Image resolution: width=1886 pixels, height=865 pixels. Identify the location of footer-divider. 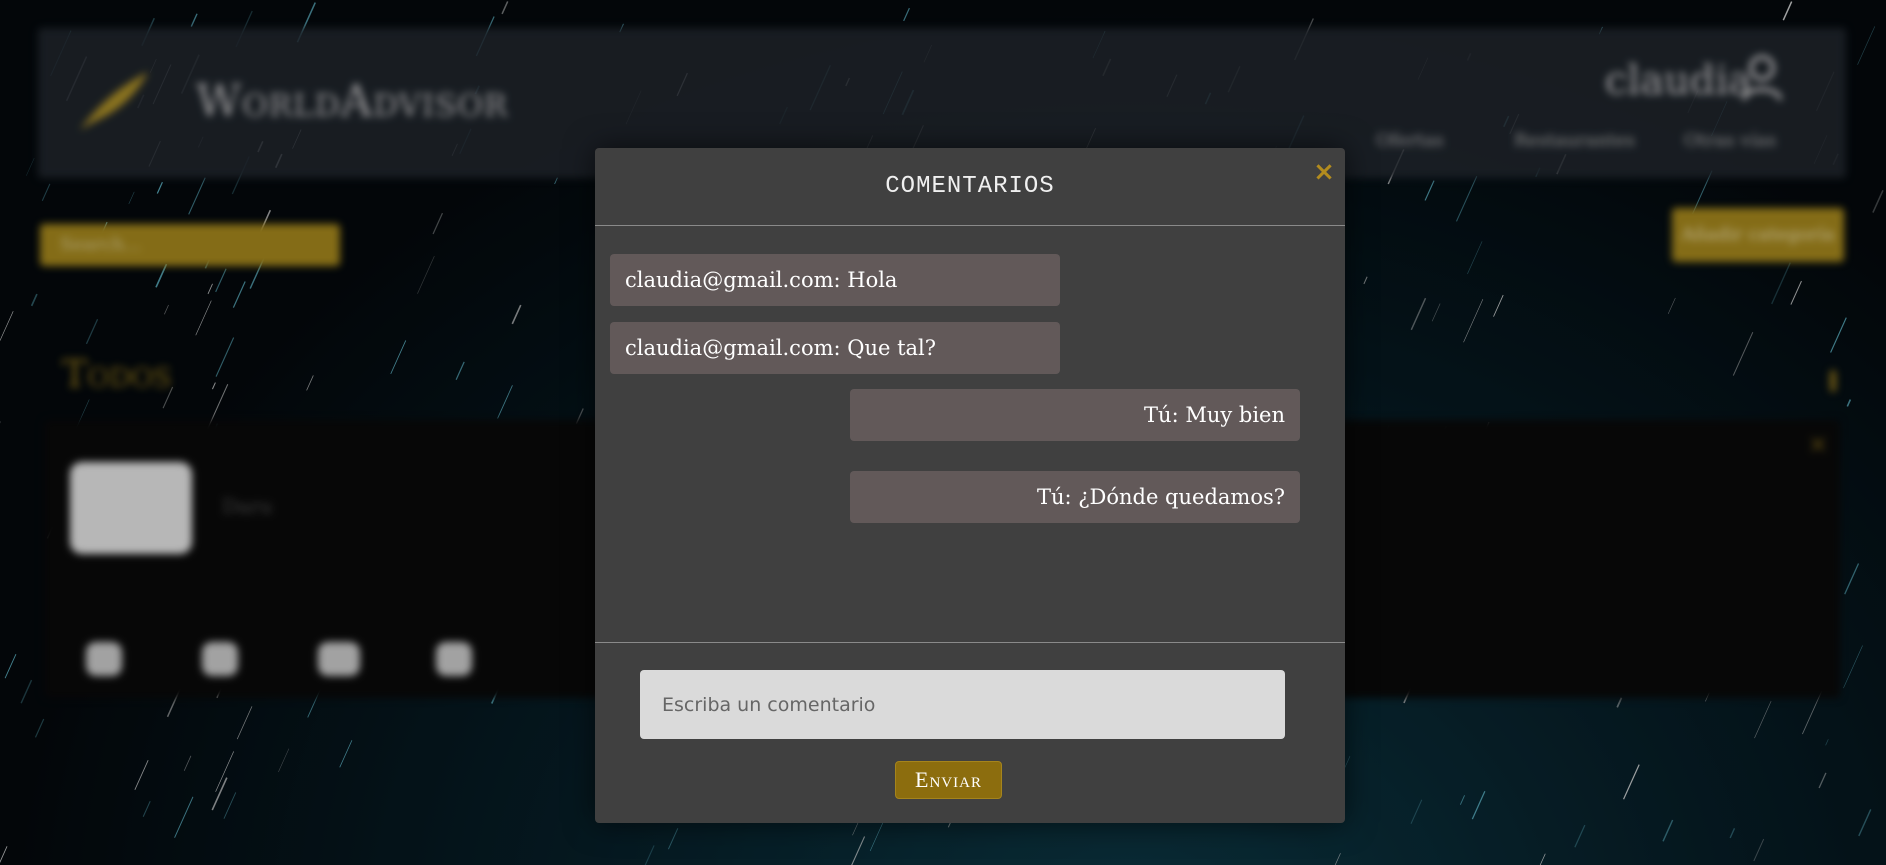
(970, 642).